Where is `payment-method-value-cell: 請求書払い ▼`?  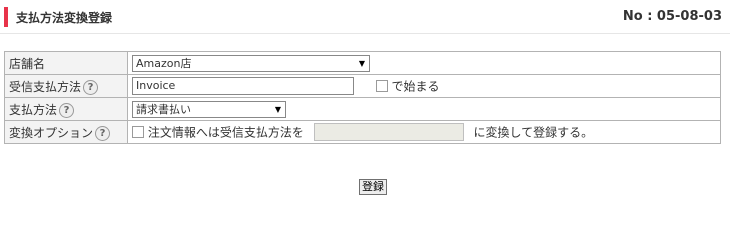 payment-method-value-cell: 請求書払い ▼ is located at coordinates (424, 109).